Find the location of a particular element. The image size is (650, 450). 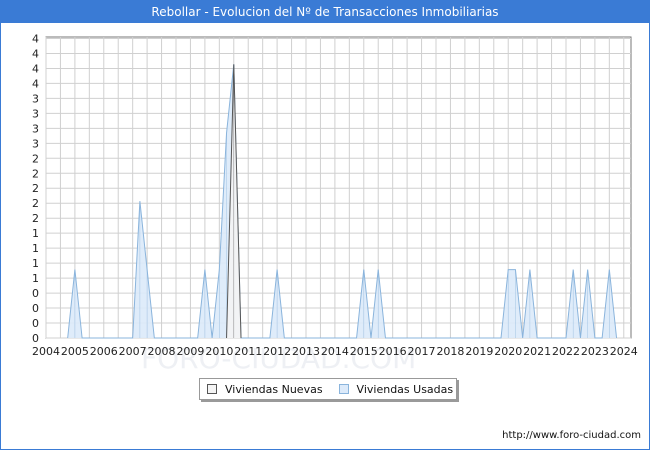

x-tick-label: 2019 is located at coordinates (479, 351).